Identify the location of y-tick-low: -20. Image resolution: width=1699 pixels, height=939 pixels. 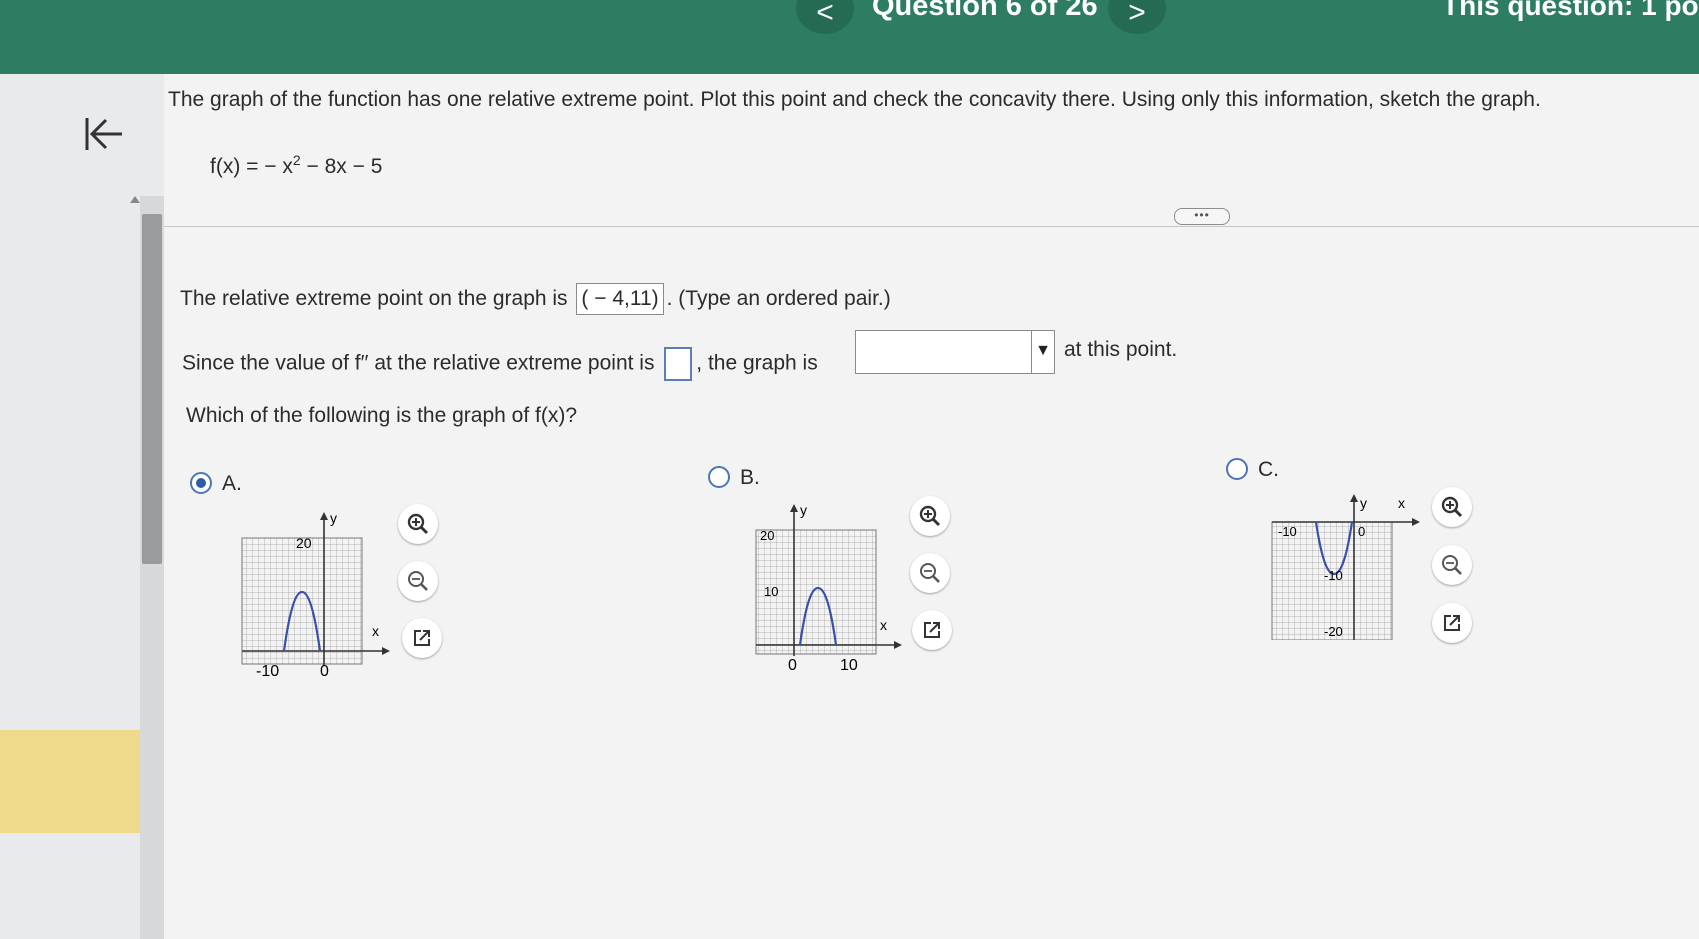
(1333, 631).